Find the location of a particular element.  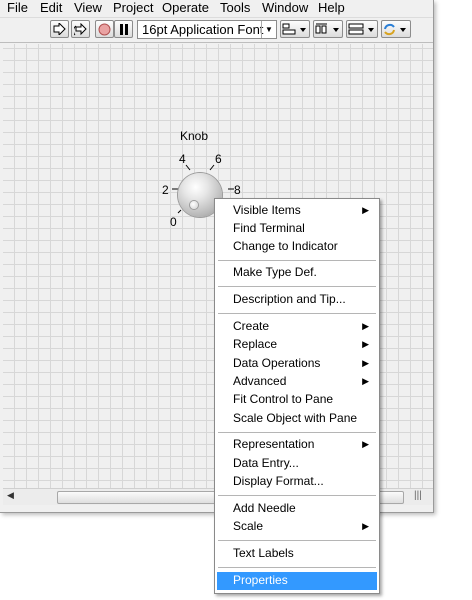

knob-label: Knob is located at coordinates (194, 136).